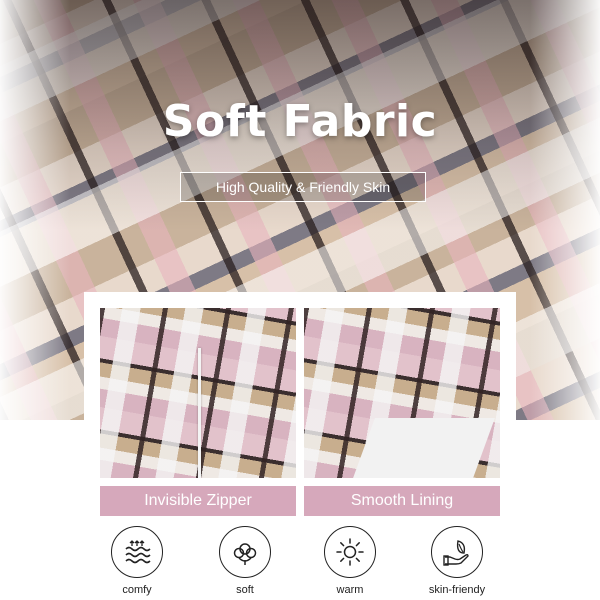  I want to click on hero-subtitle: High Quality & Friendly Skin, so click(303, 187).